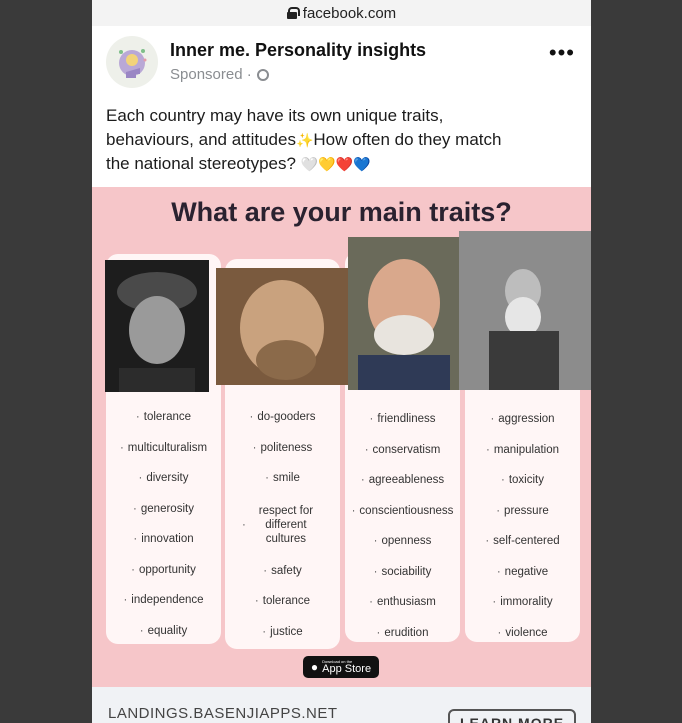 The height and width of the screenshot is (723, 682). I want to click on trait-item: pressure, so click(522, 511).